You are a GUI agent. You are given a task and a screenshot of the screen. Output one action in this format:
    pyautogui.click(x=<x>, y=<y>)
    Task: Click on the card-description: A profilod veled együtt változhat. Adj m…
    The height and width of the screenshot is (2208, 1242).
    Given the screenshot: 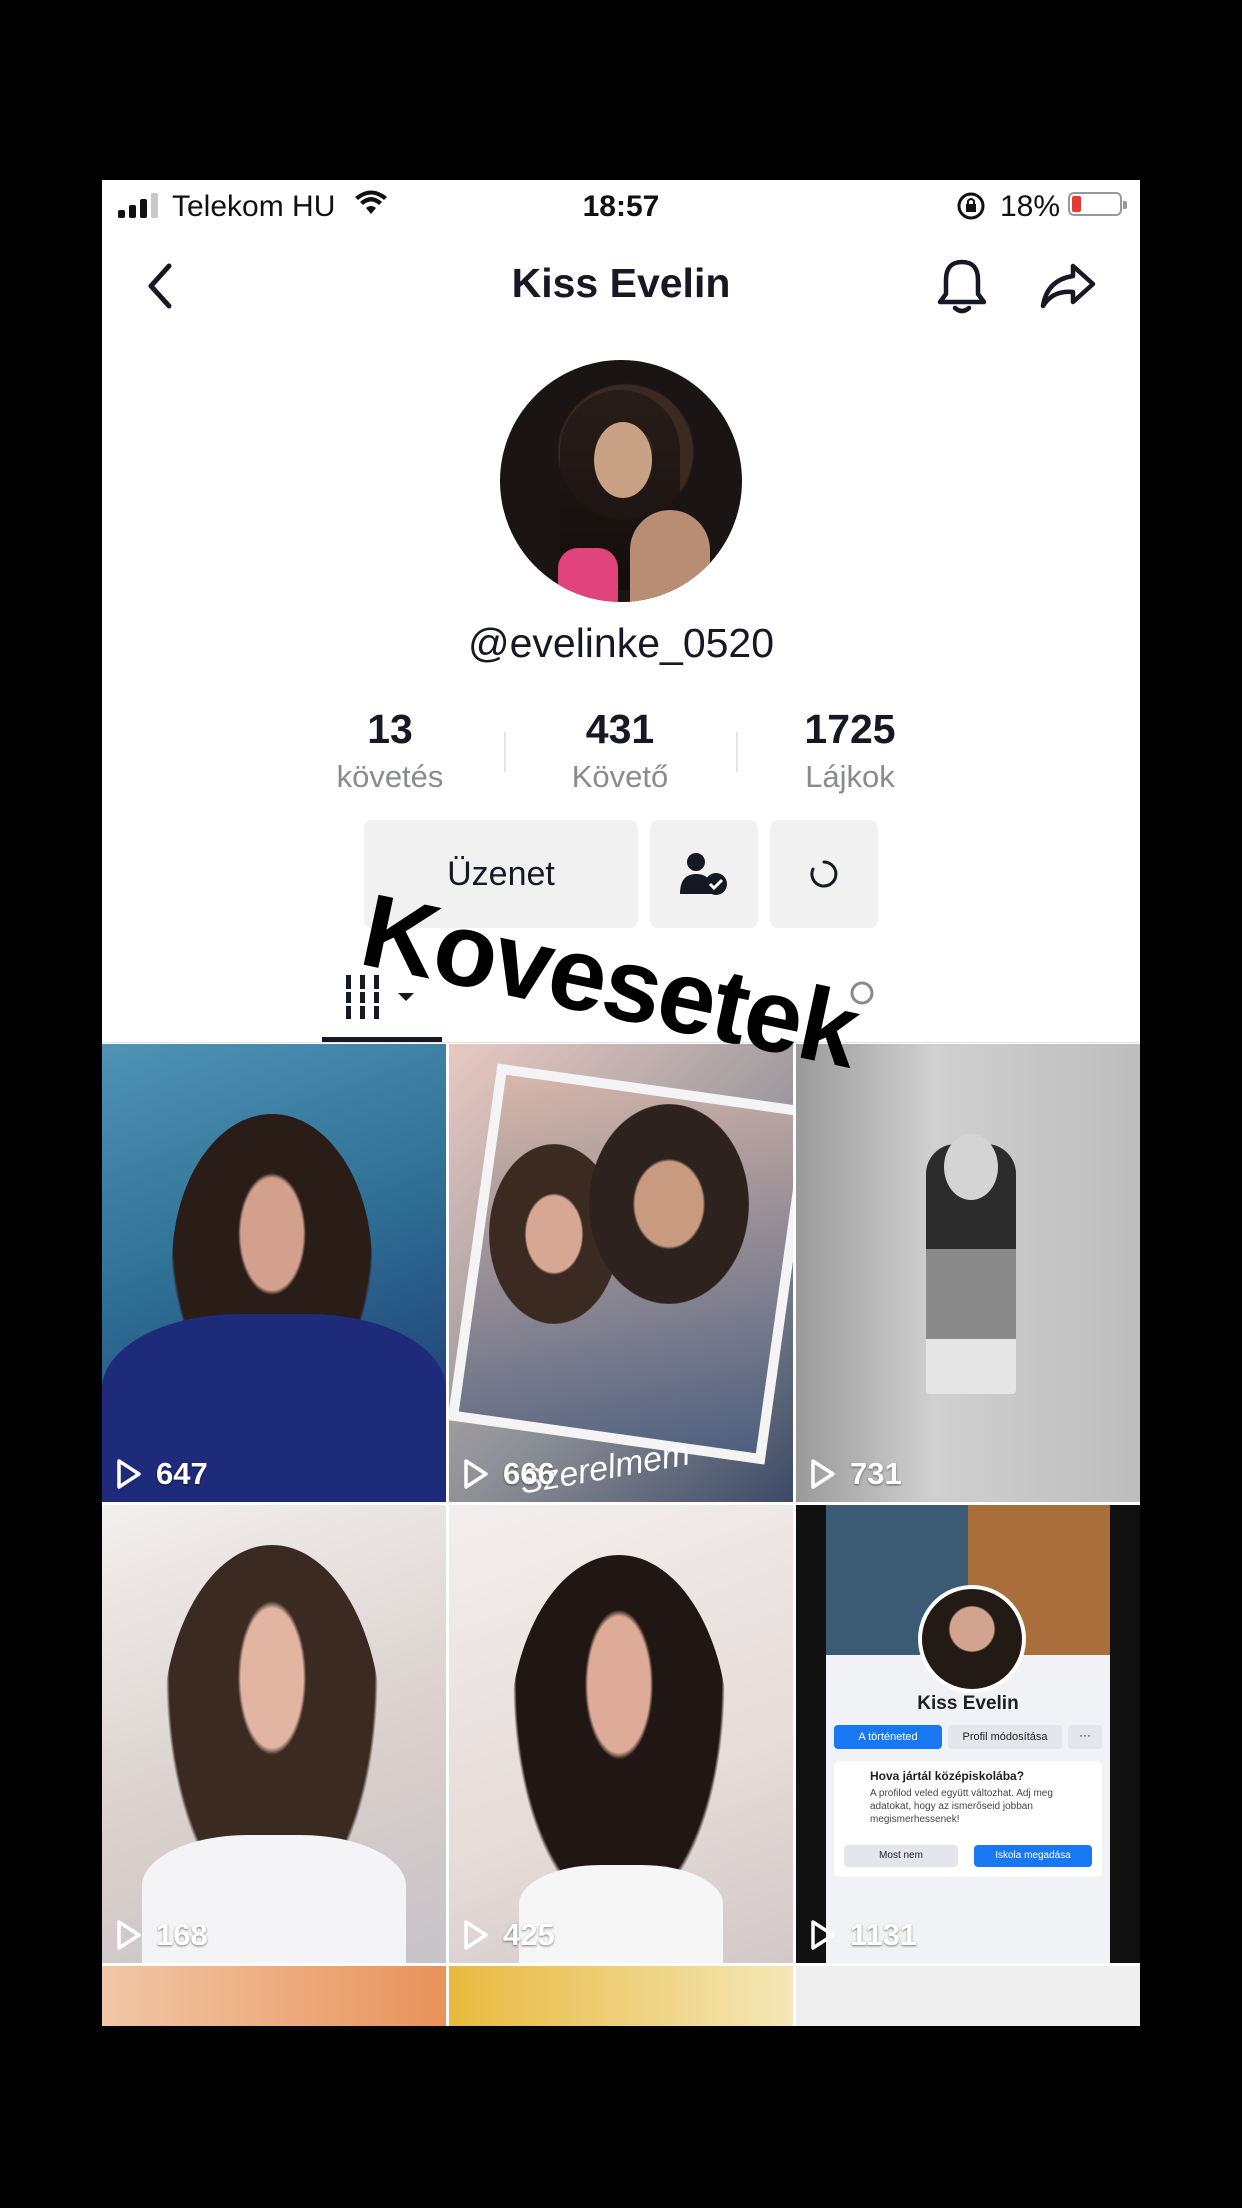 What is the action you would take?
    pyautogui.click(x=961, y=1806)
    